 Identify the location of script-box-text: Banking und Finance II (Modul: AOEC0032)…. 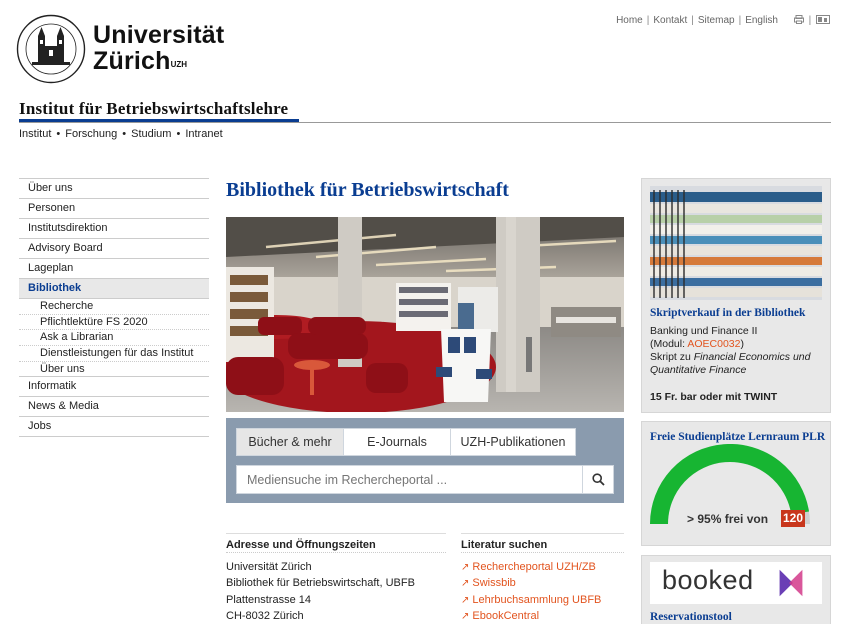
(739, 351).